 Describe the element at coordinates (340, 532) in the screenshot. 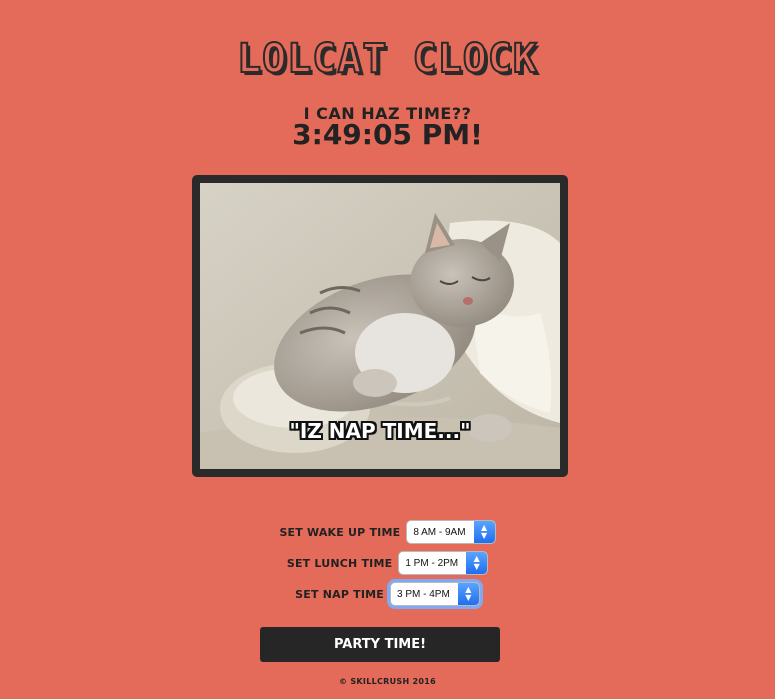

I see `wake-up-time-label: SET WAKE UP TIME` at that location.